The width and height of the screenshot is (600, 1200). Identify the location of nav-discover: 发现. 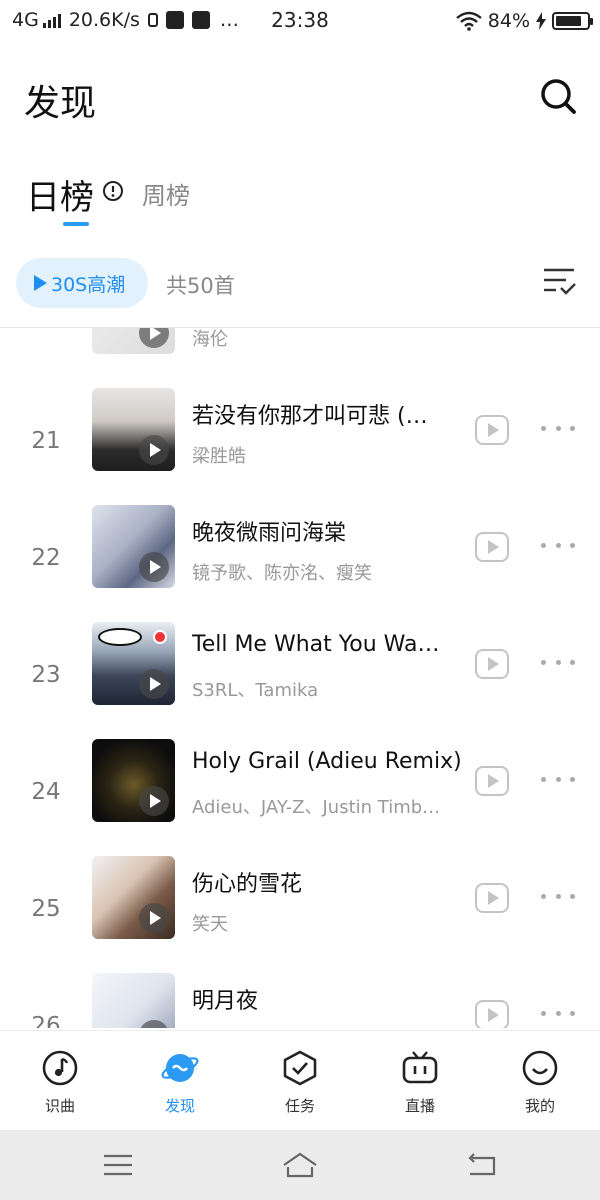
(180, 1080).